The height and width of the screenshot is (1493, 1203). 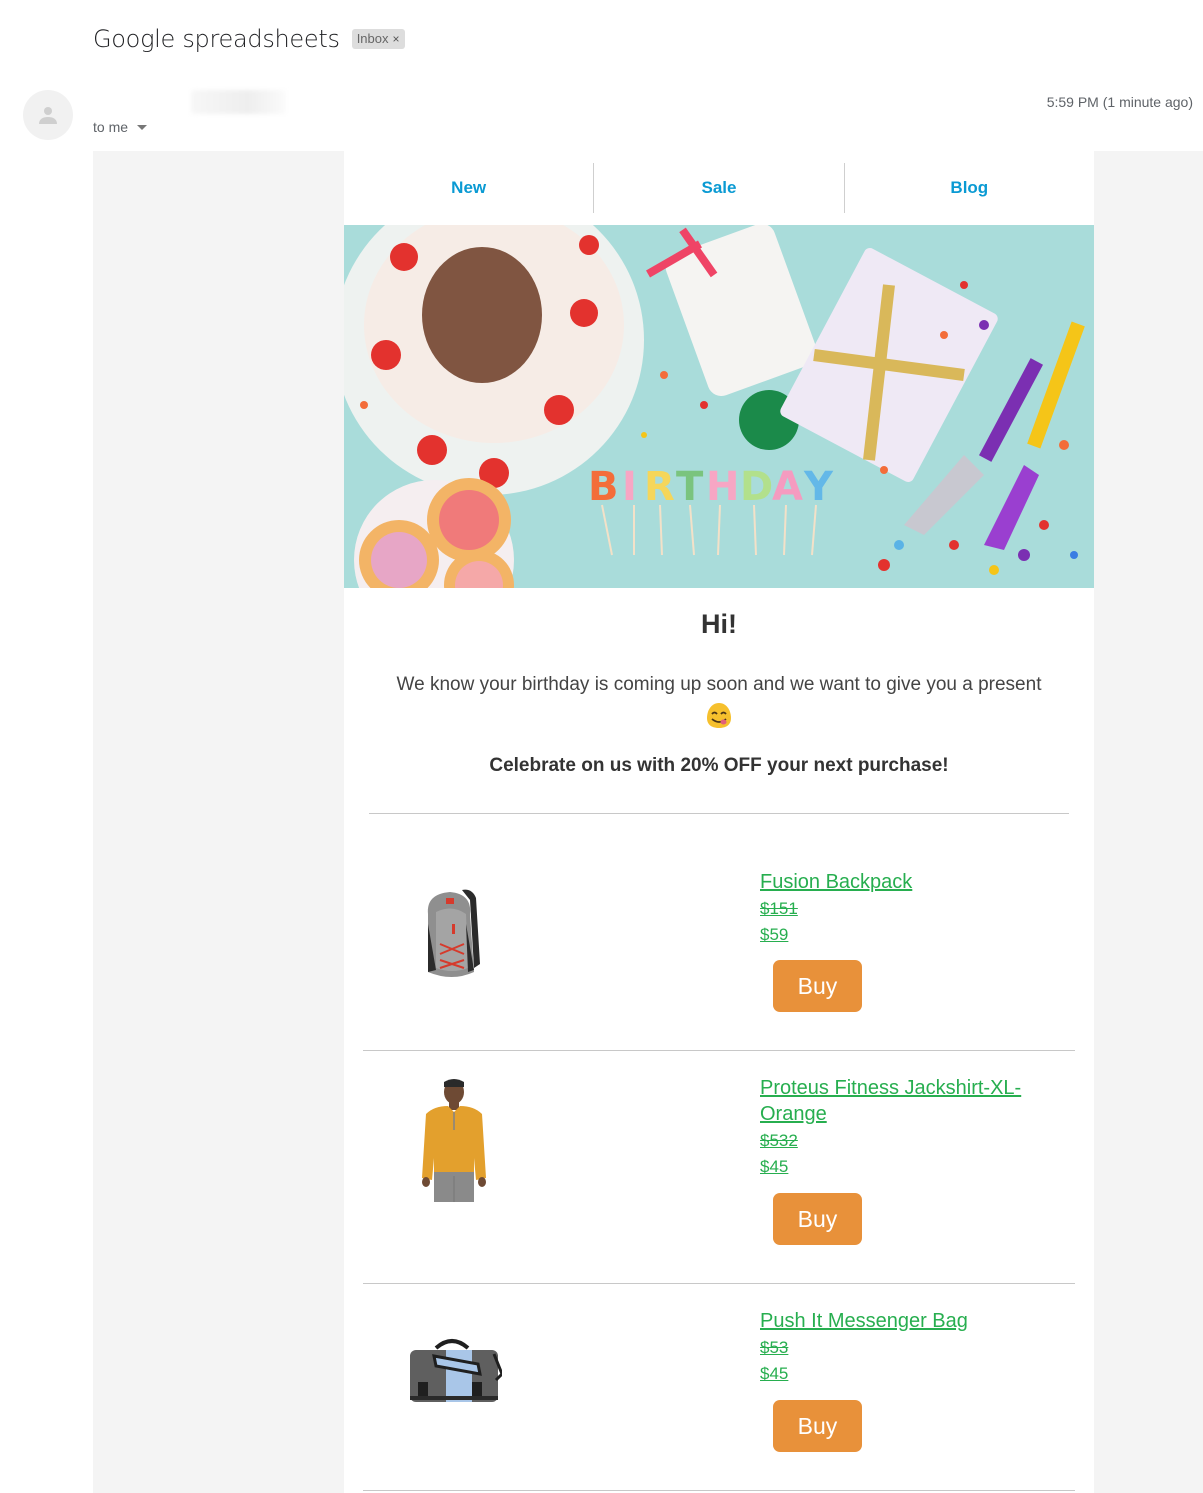 I want to click on newsletter-nav: New Sale Blog, so click(x=719, y=188).